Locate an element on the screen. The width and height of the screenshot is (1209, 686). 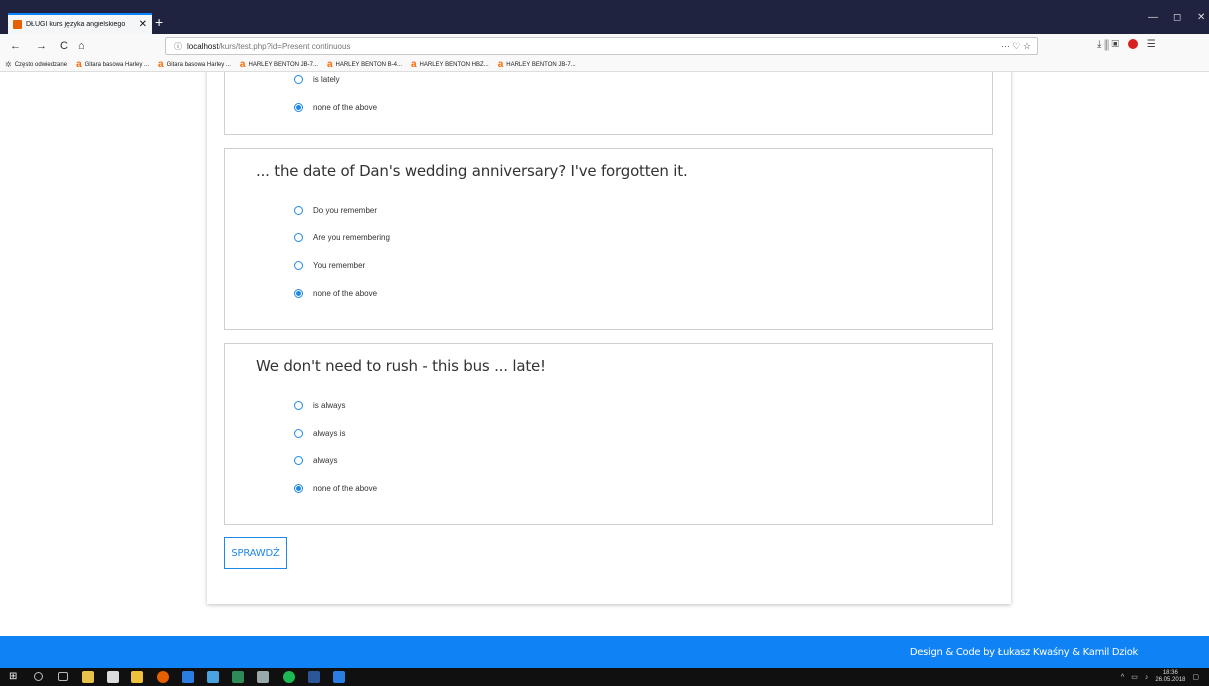
back-button: ← is located at coordinates (15, 46).